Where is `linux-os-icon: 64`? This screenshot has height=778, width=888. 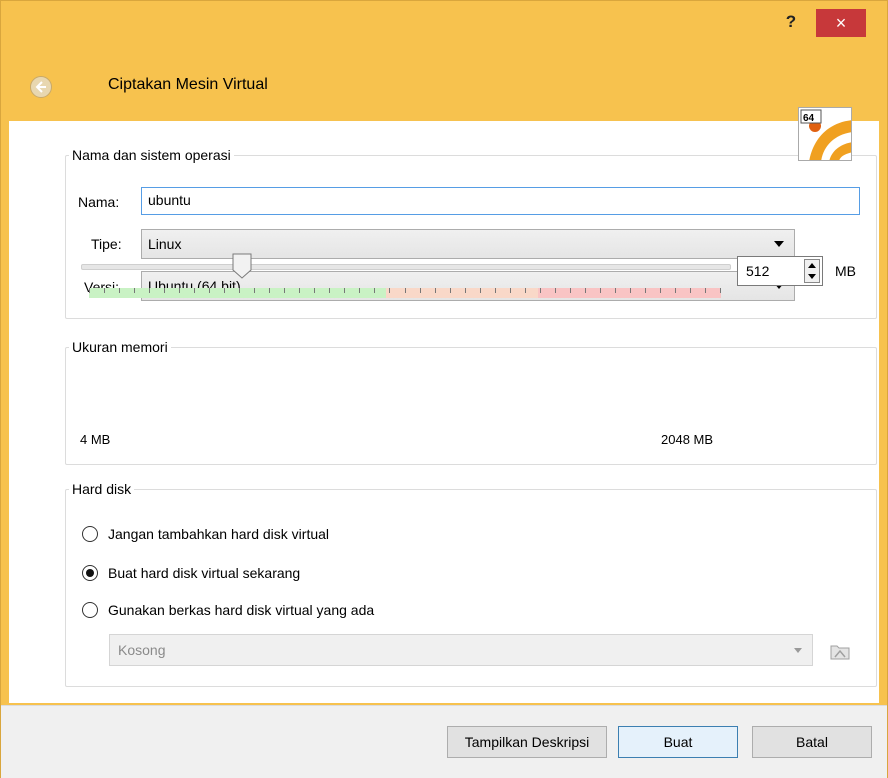 linux-os-icon: 64 is located at coordinates (825, 134).